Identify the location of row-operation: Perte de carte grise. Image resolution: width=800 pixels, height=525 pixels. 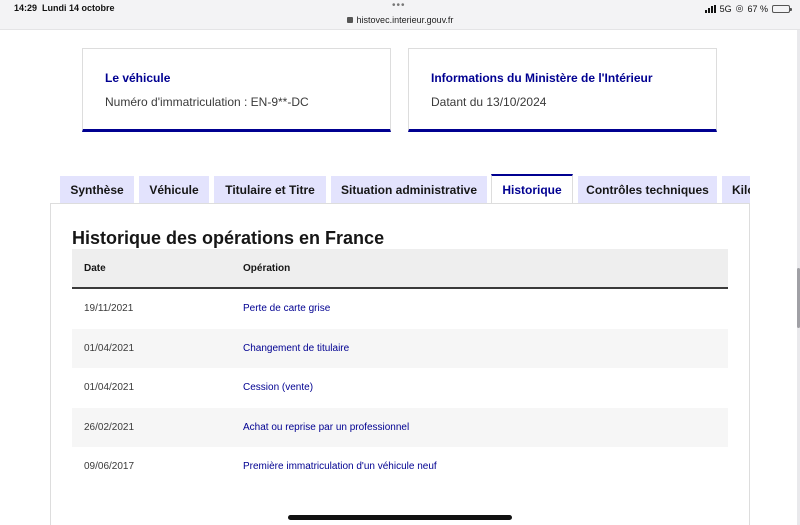
(287, 308).